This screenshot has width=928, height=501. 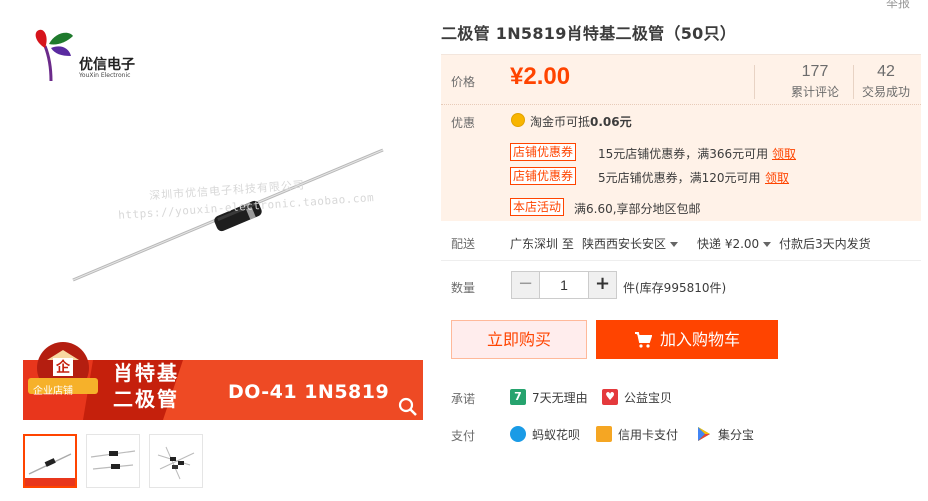 What do you see at coordinates (537, 207) in the screenshot?
I see `activity-tag: 本店活动` at bounding box center [537, 207].